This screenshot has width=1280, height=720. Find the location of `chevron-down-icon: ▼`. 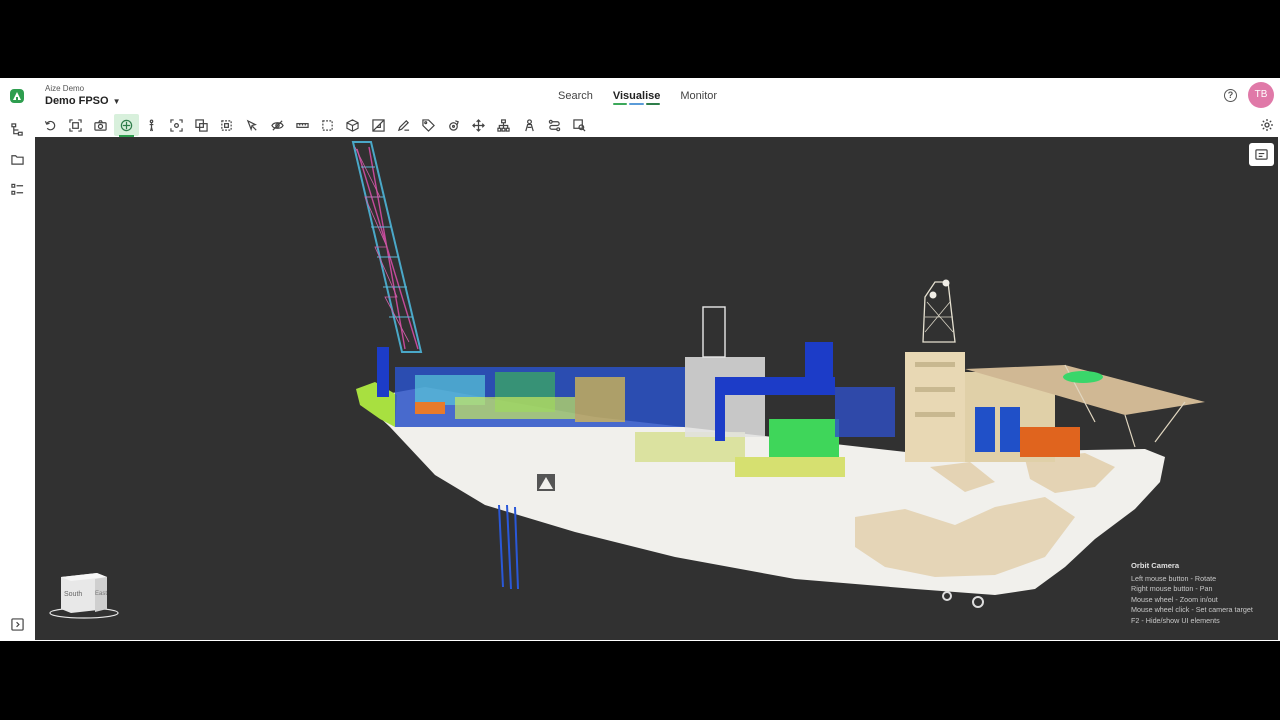

chevron-down-icon: ▼ is located at coordinates (116, 101).